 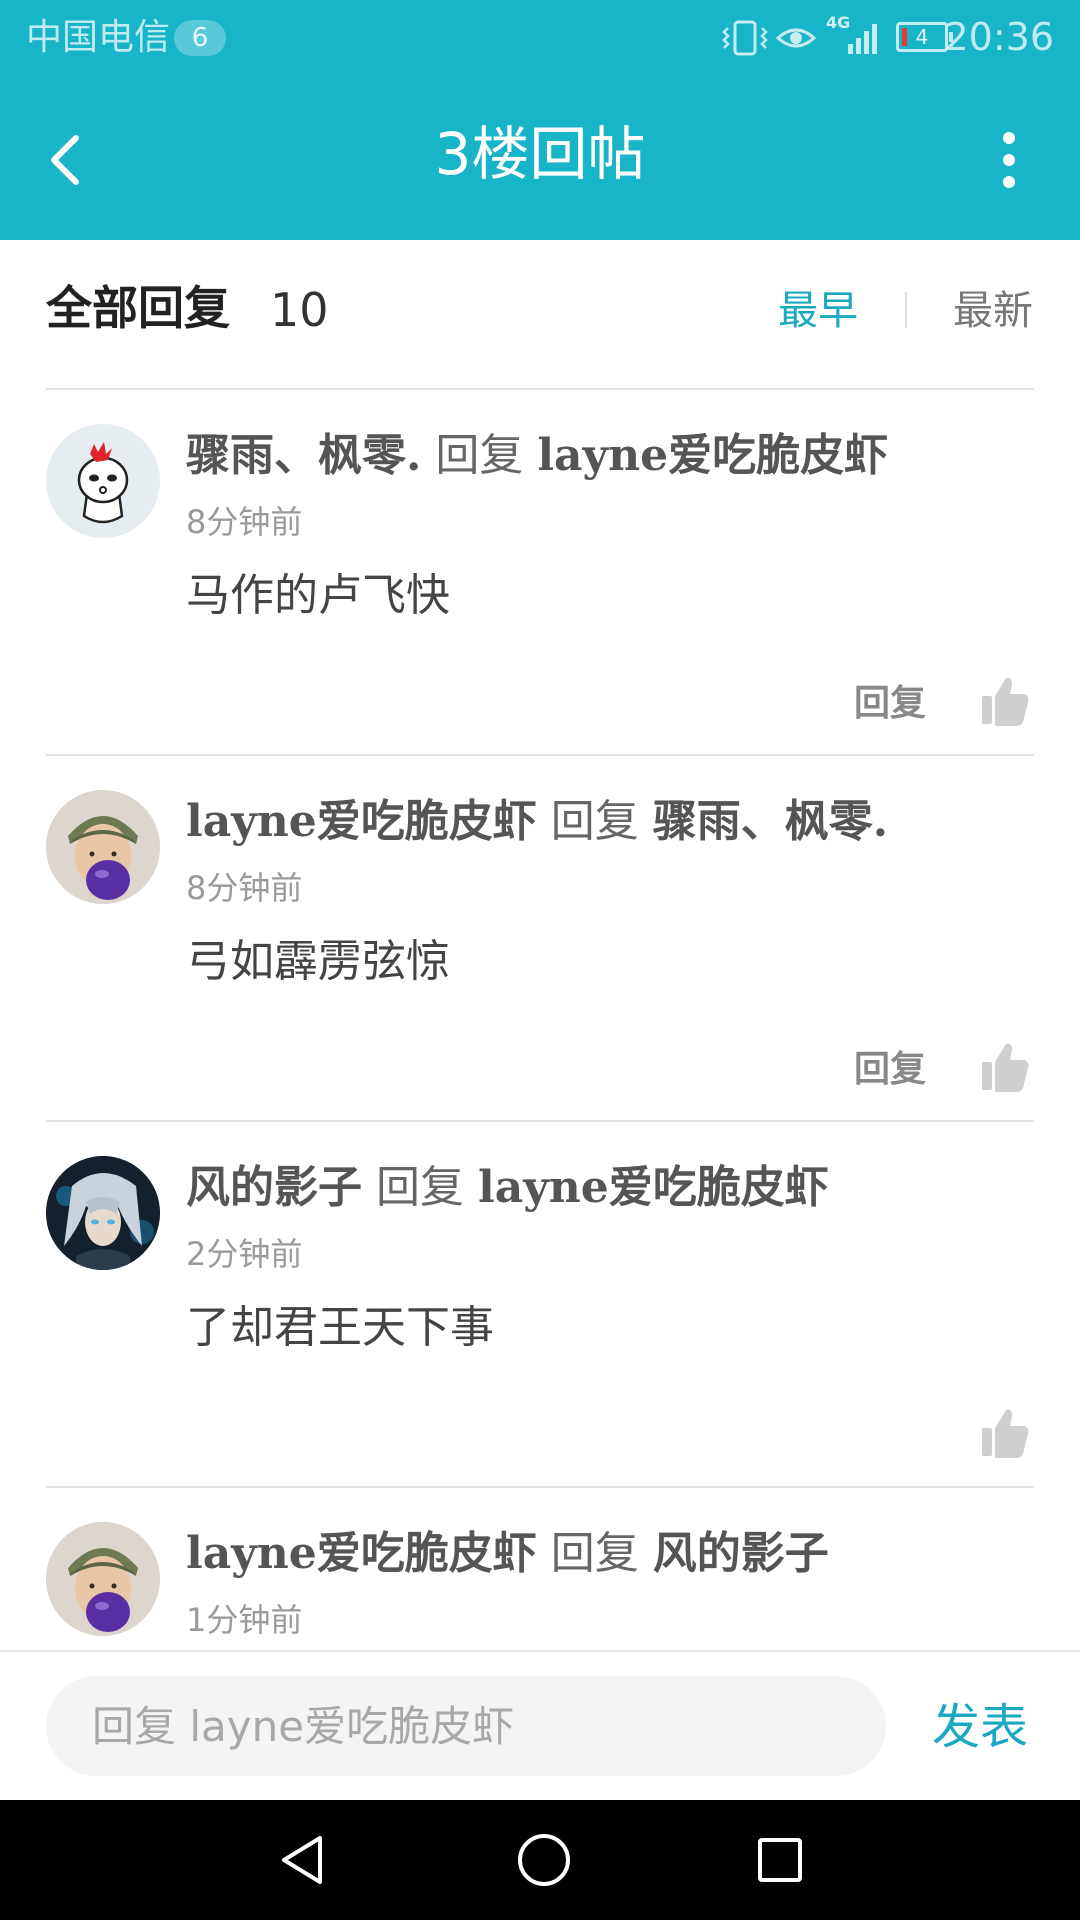 What do you see at coordinates (993, 311) in the screenshot?
I see `sort-newest-button: 最新` at bounding box center [993, 311].